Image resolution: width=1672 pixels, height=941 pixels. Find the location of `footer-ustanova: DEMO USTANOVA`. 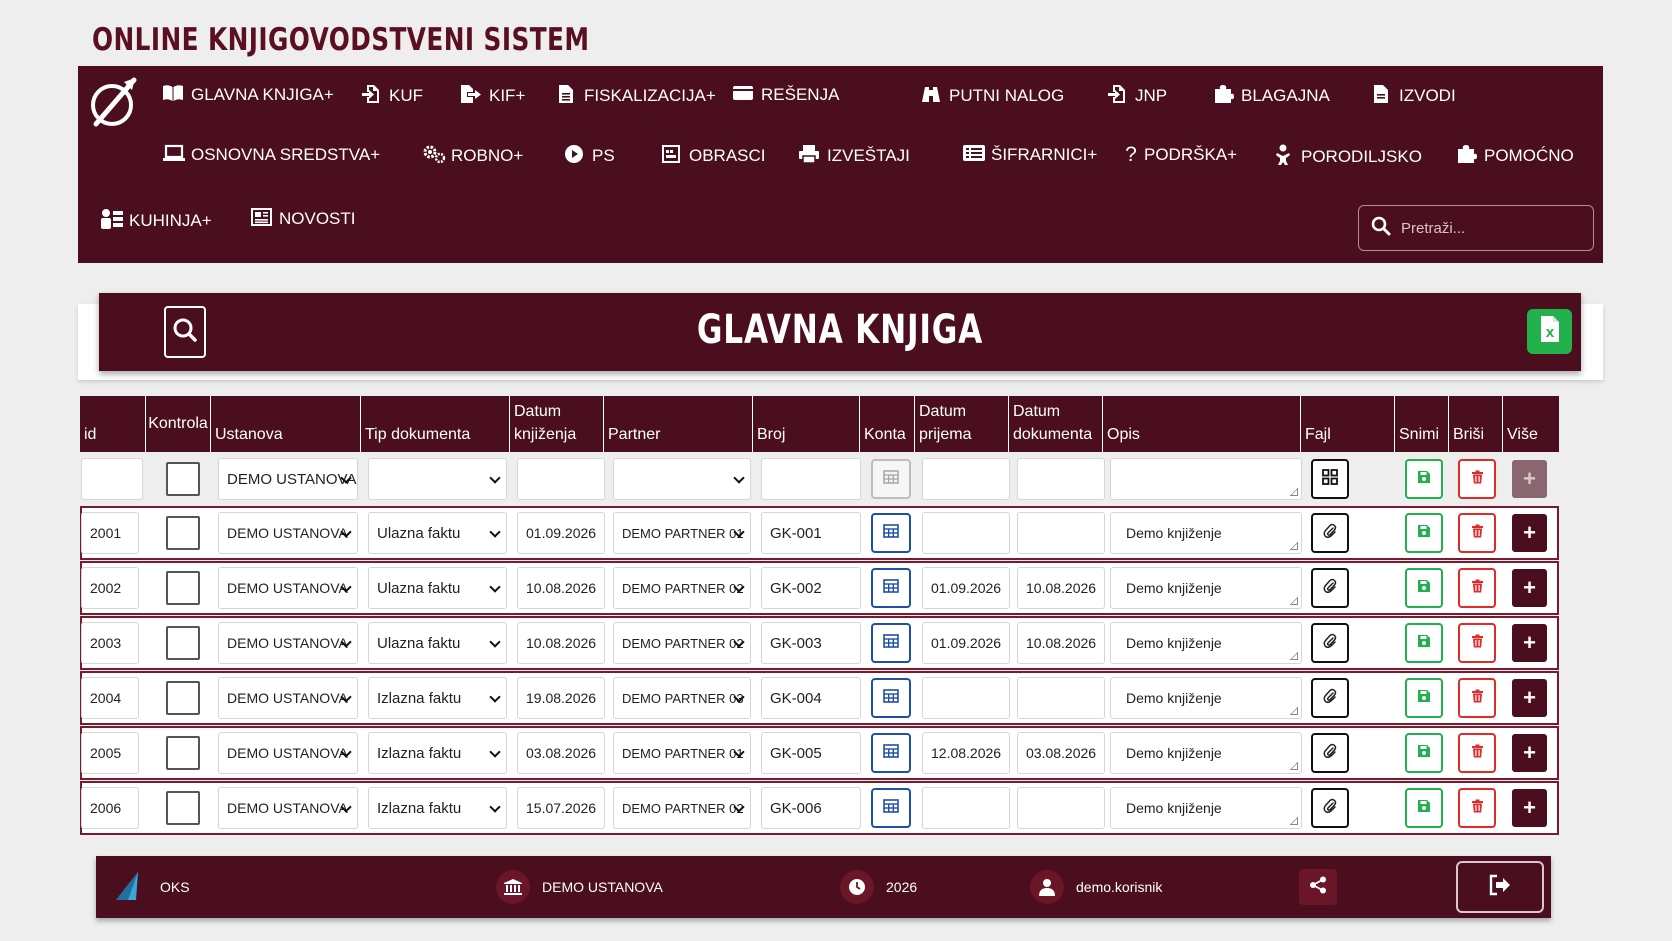

footer-ustanova: DEMO USTANOVA is located at coordinates (579, 887).